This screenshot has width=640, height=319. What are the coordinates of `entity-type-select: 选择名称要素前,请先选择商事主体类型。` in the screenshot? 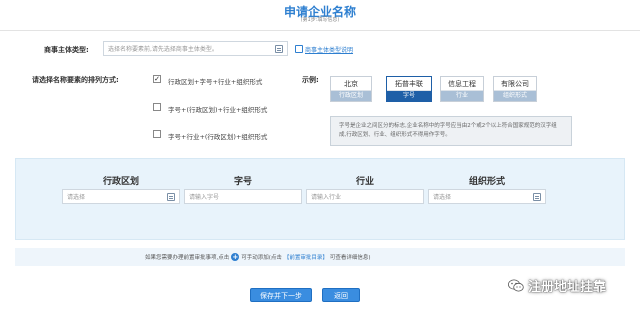 It's located at (195, 48).